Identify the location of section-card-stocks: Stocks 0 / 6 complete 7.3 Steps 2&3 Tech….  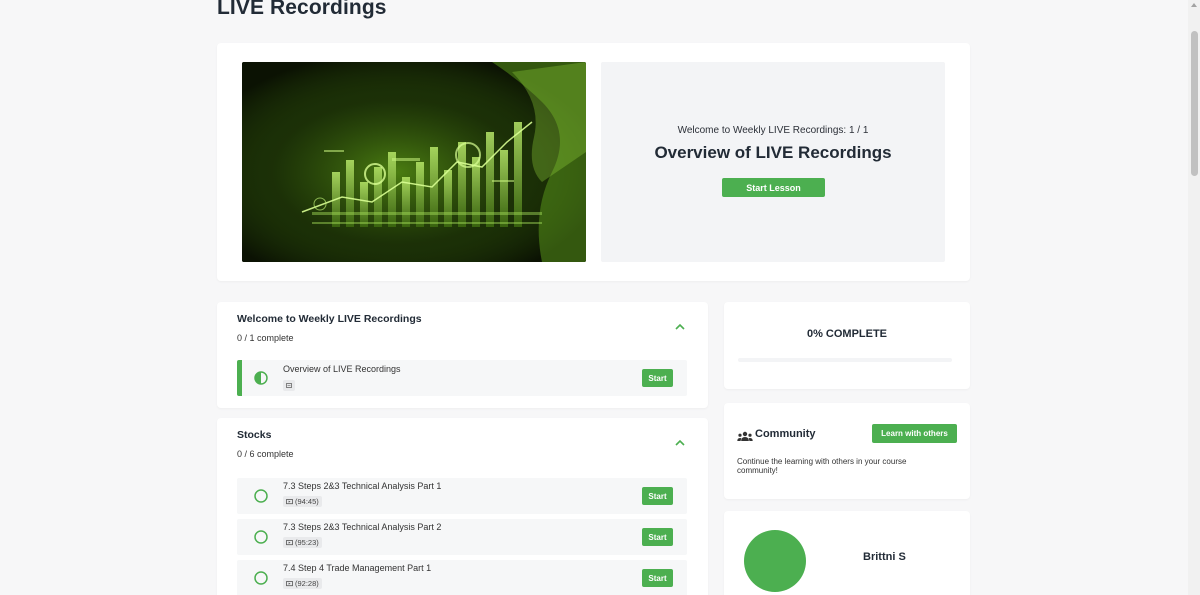
(462, 506).